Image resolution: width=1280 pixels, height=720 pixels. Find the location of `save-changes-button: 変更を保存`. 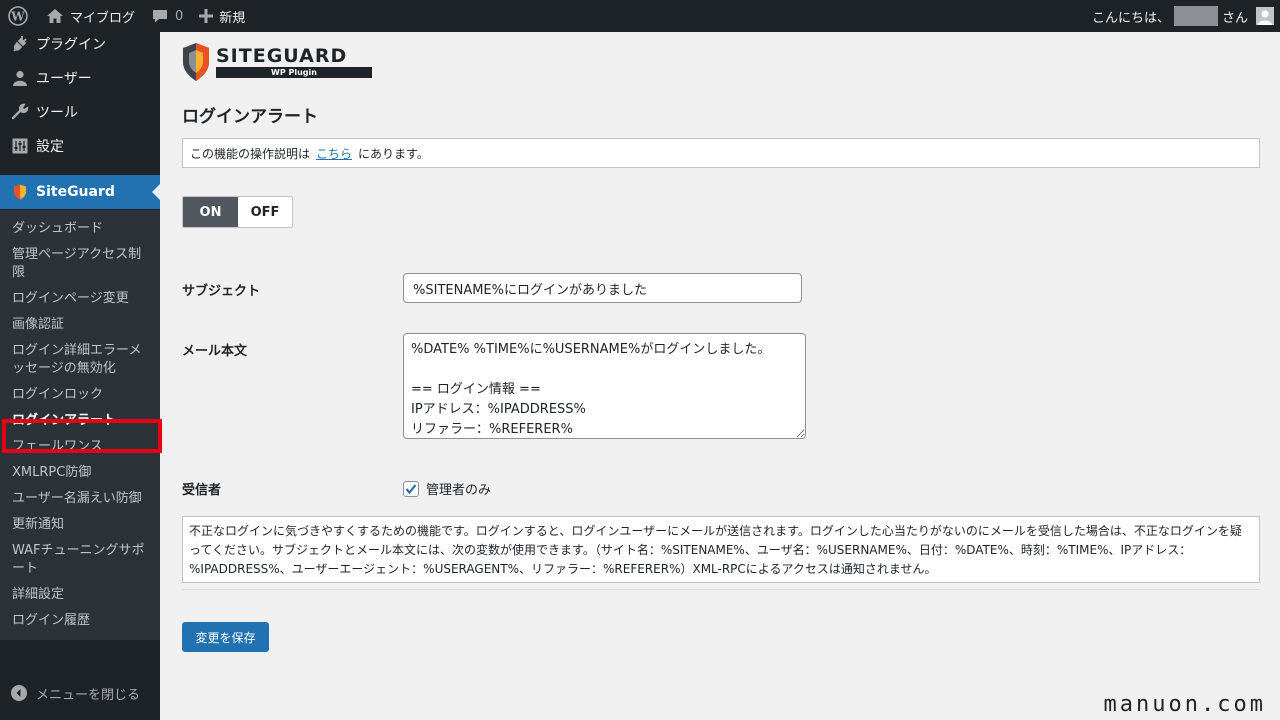

save-changes-button: 変更を保存 is located at coordinates (225, 637).